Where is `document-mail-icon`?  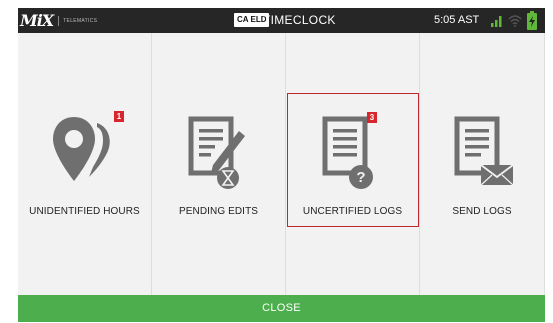
document-mail-icon is located at coordinates (484, 151).